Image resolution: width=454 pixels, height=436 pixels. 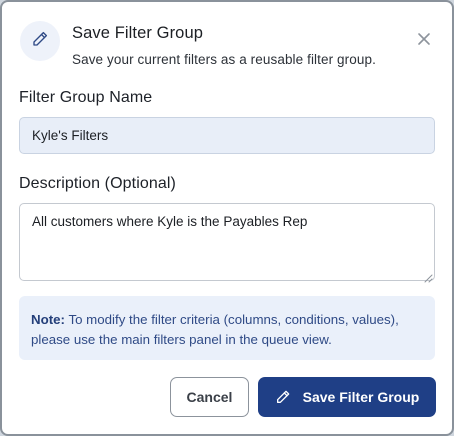 I want to click on header-icon-badge, so click(x=40, y=41).